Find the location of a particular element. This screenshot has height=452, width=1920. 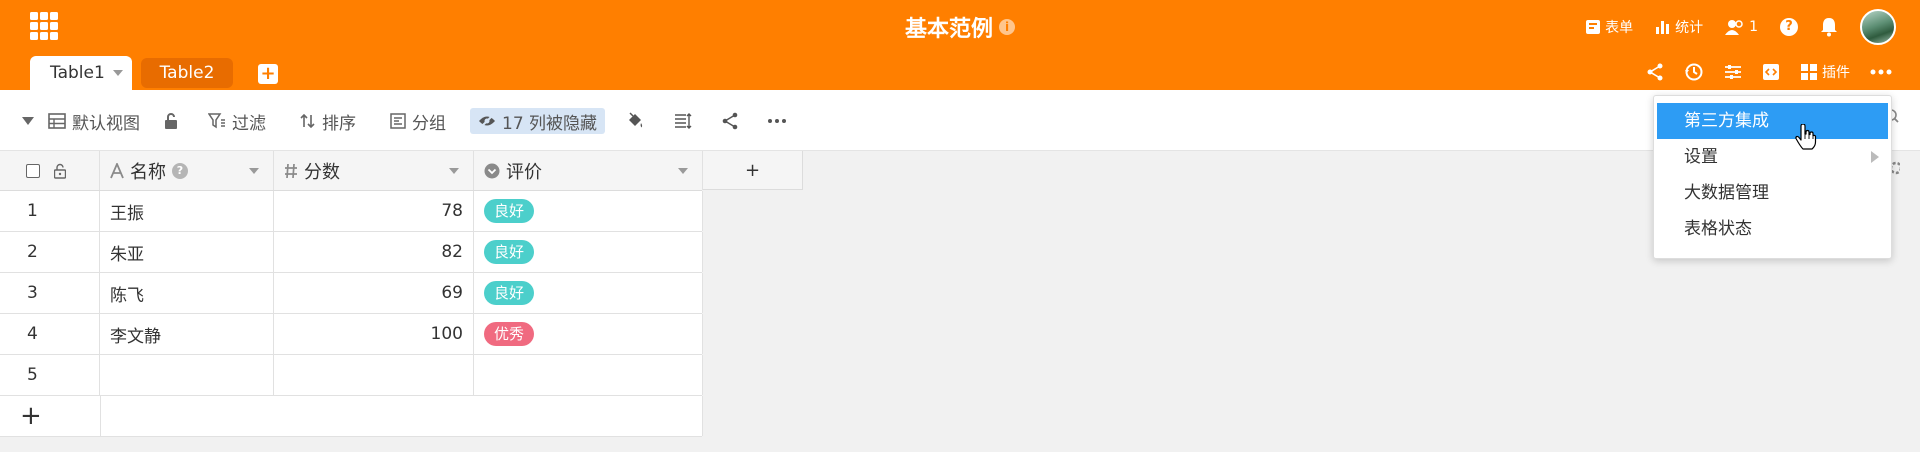

code-icon is located at coordinates (1771, 72).